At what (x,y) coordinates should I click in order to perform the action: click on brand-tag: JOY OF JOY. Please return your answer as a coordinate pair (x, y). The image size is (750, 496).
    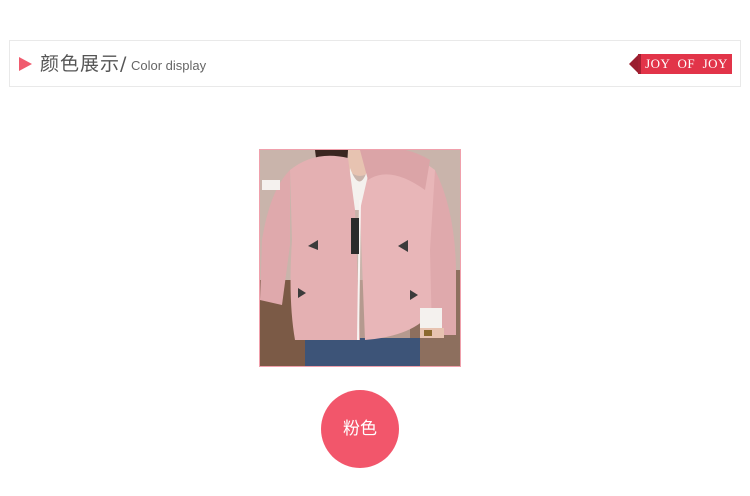
    Looking at the image, I should click on (680, 64).